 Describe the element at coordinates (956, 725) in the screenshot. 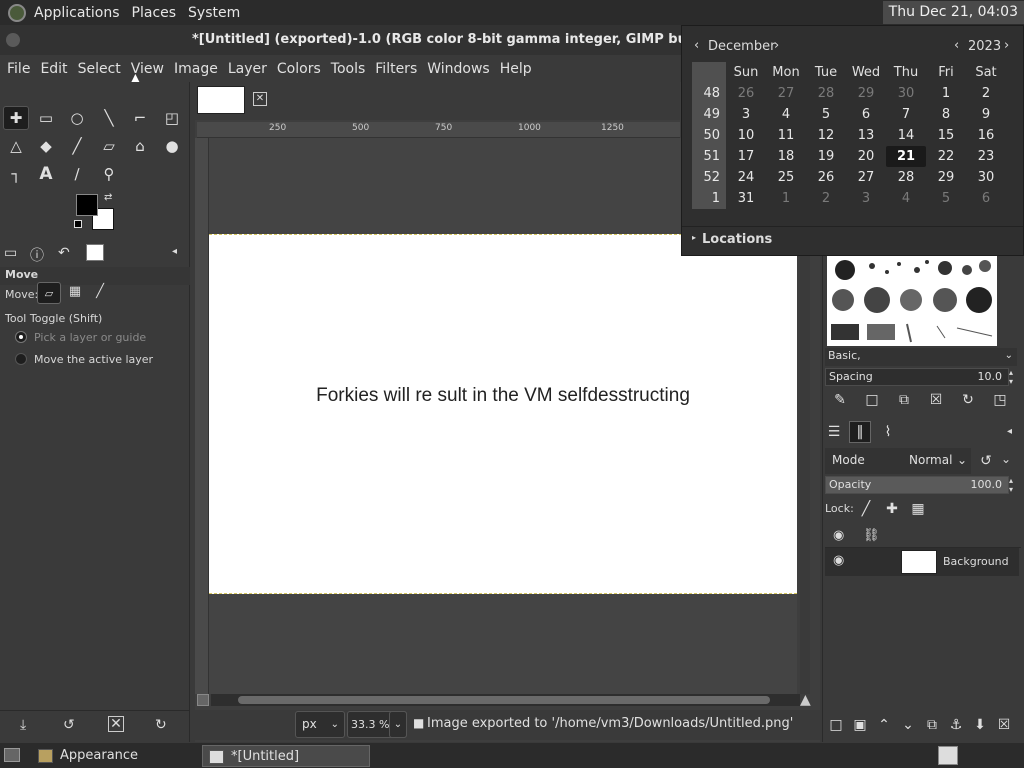

I see `anchor-layer-icon: ⚓` at that location.